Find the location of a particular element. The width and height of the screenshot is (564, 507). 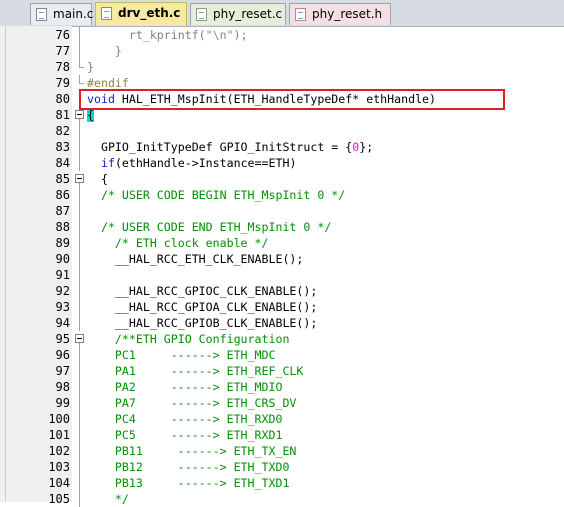

code-line: 90 __HAL_RCC_ETH_CLK_ENABLE(); is located at coordinates (282, 259).